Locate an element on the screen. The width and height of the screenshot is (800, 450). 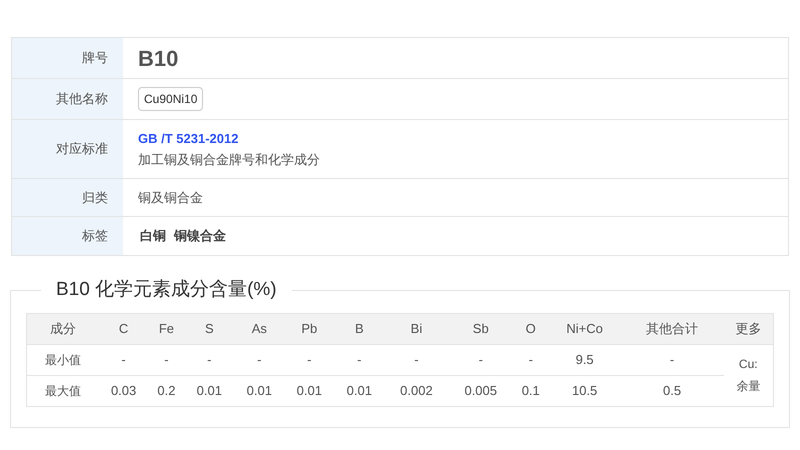
column-header: Sb is located at coordinates (480, 328).